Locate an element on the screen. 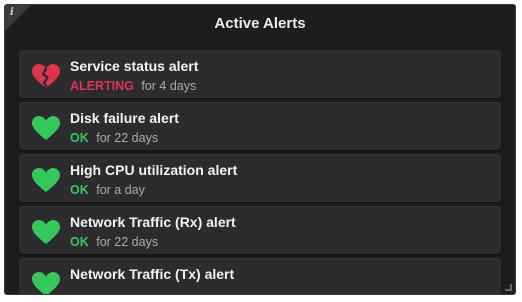  alert-status: OK for a day is located at coordinates (107, 190).